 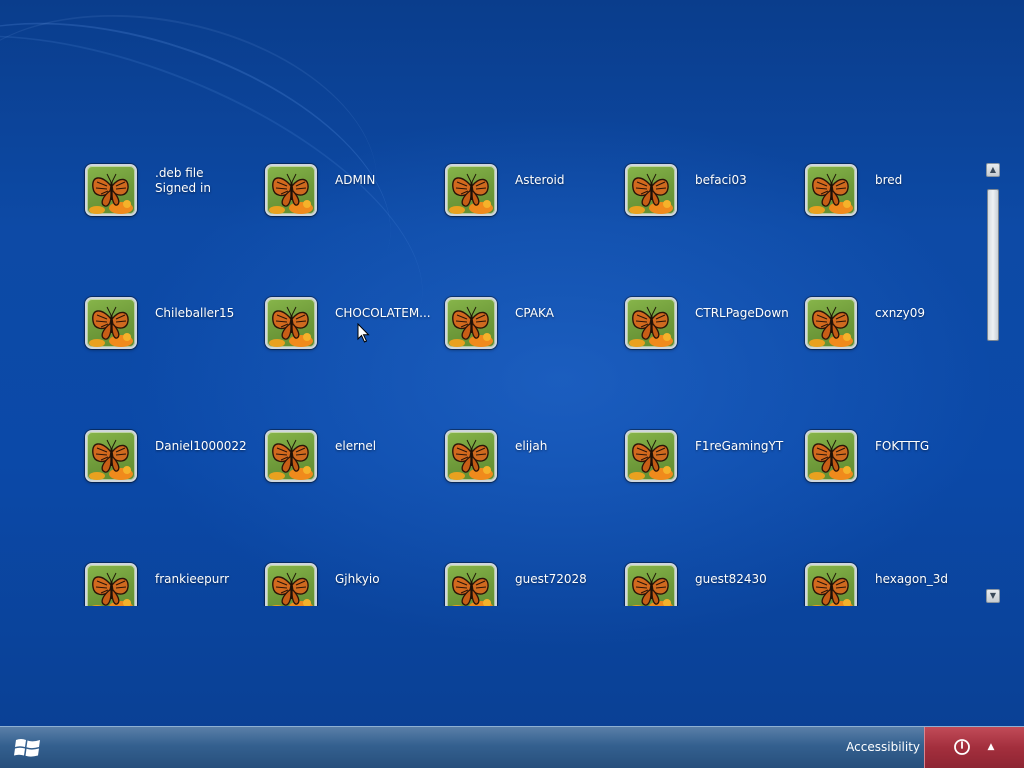 What do you see at coordinates (712, 359) in the screenshot?
I see `user-tile: CTRLPageDown` at bounding box center [712, 359].